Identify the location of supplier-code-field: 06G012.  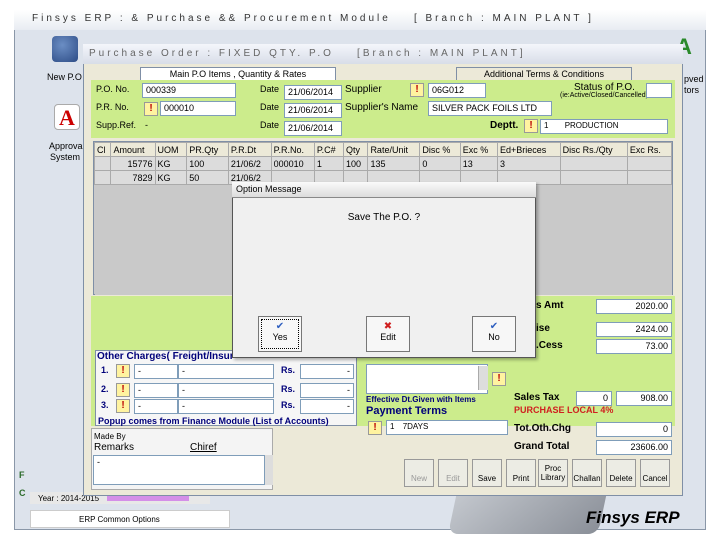
(457, 90).